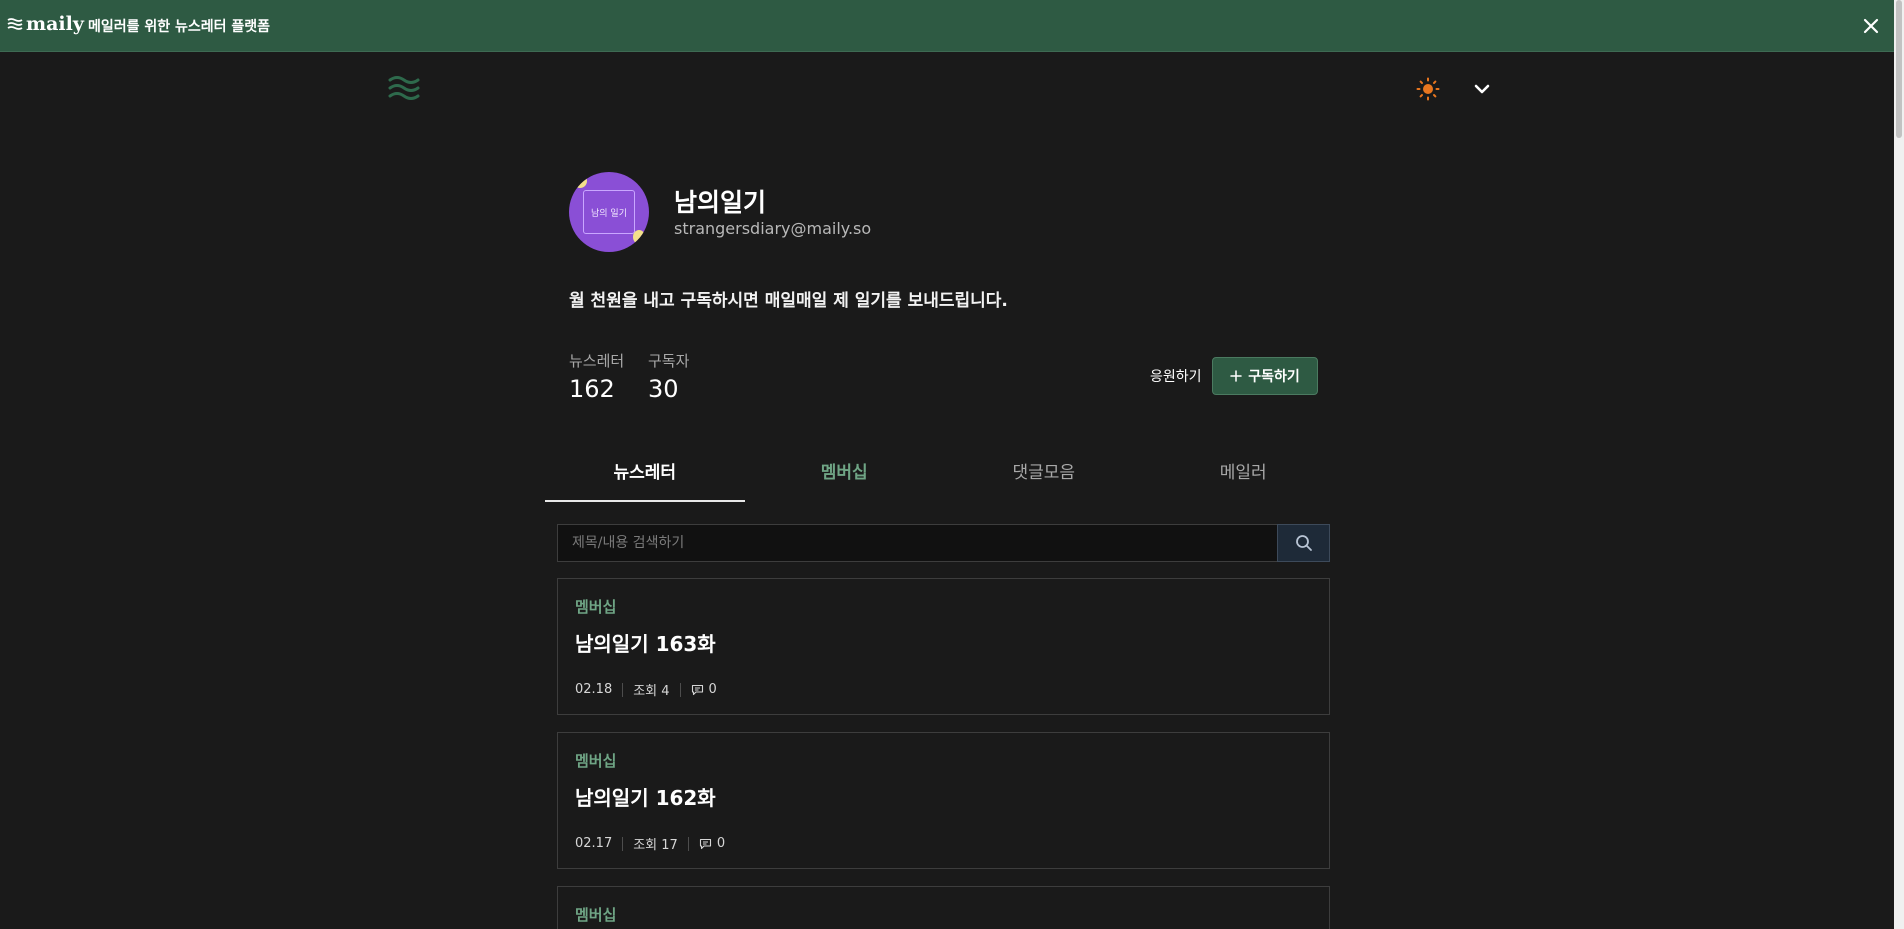  I want to click on maily-logo-text: maily, so click(55, 24).